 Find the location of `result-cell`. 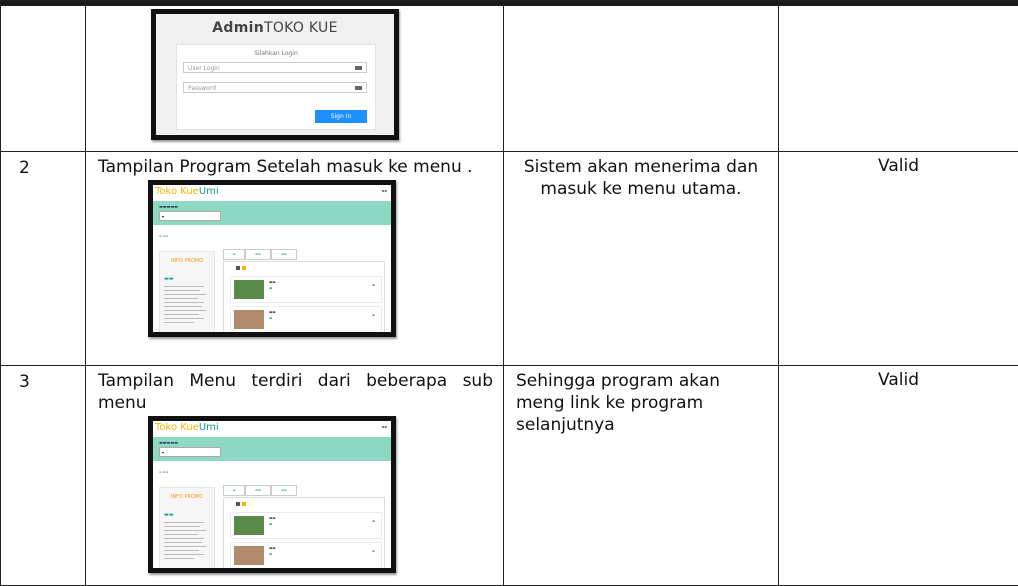

result-cell is located at coordinates (641, 76).